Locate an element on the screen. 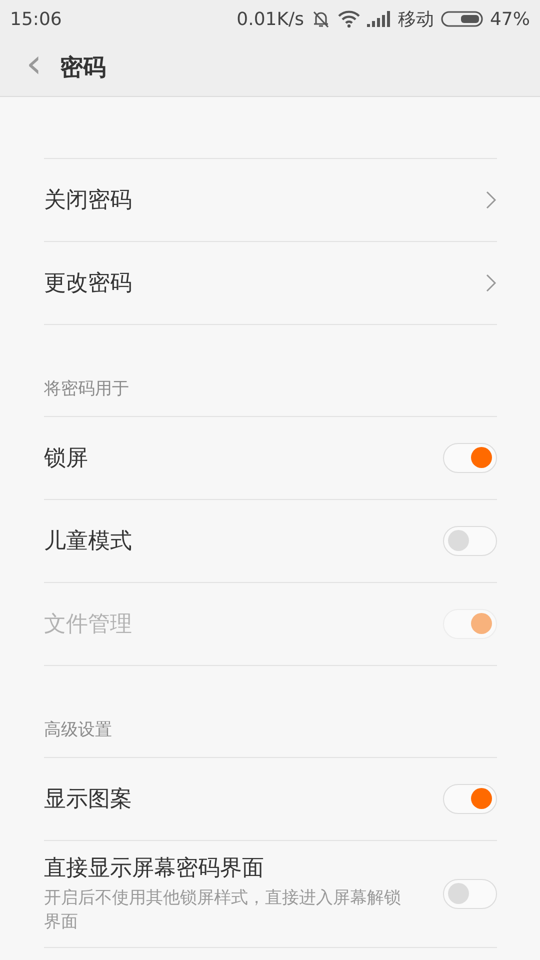 This screenshot has height=960, width=540. wifi-icon is located at coordinates (349, 19).